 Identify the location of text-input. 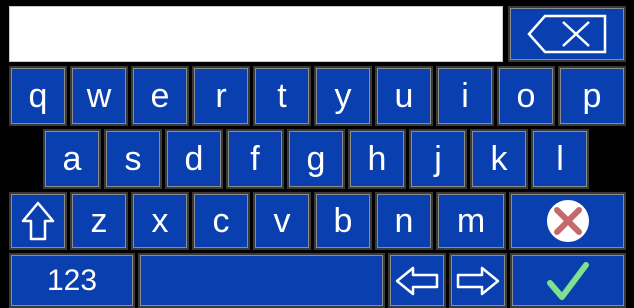
(256, 34).